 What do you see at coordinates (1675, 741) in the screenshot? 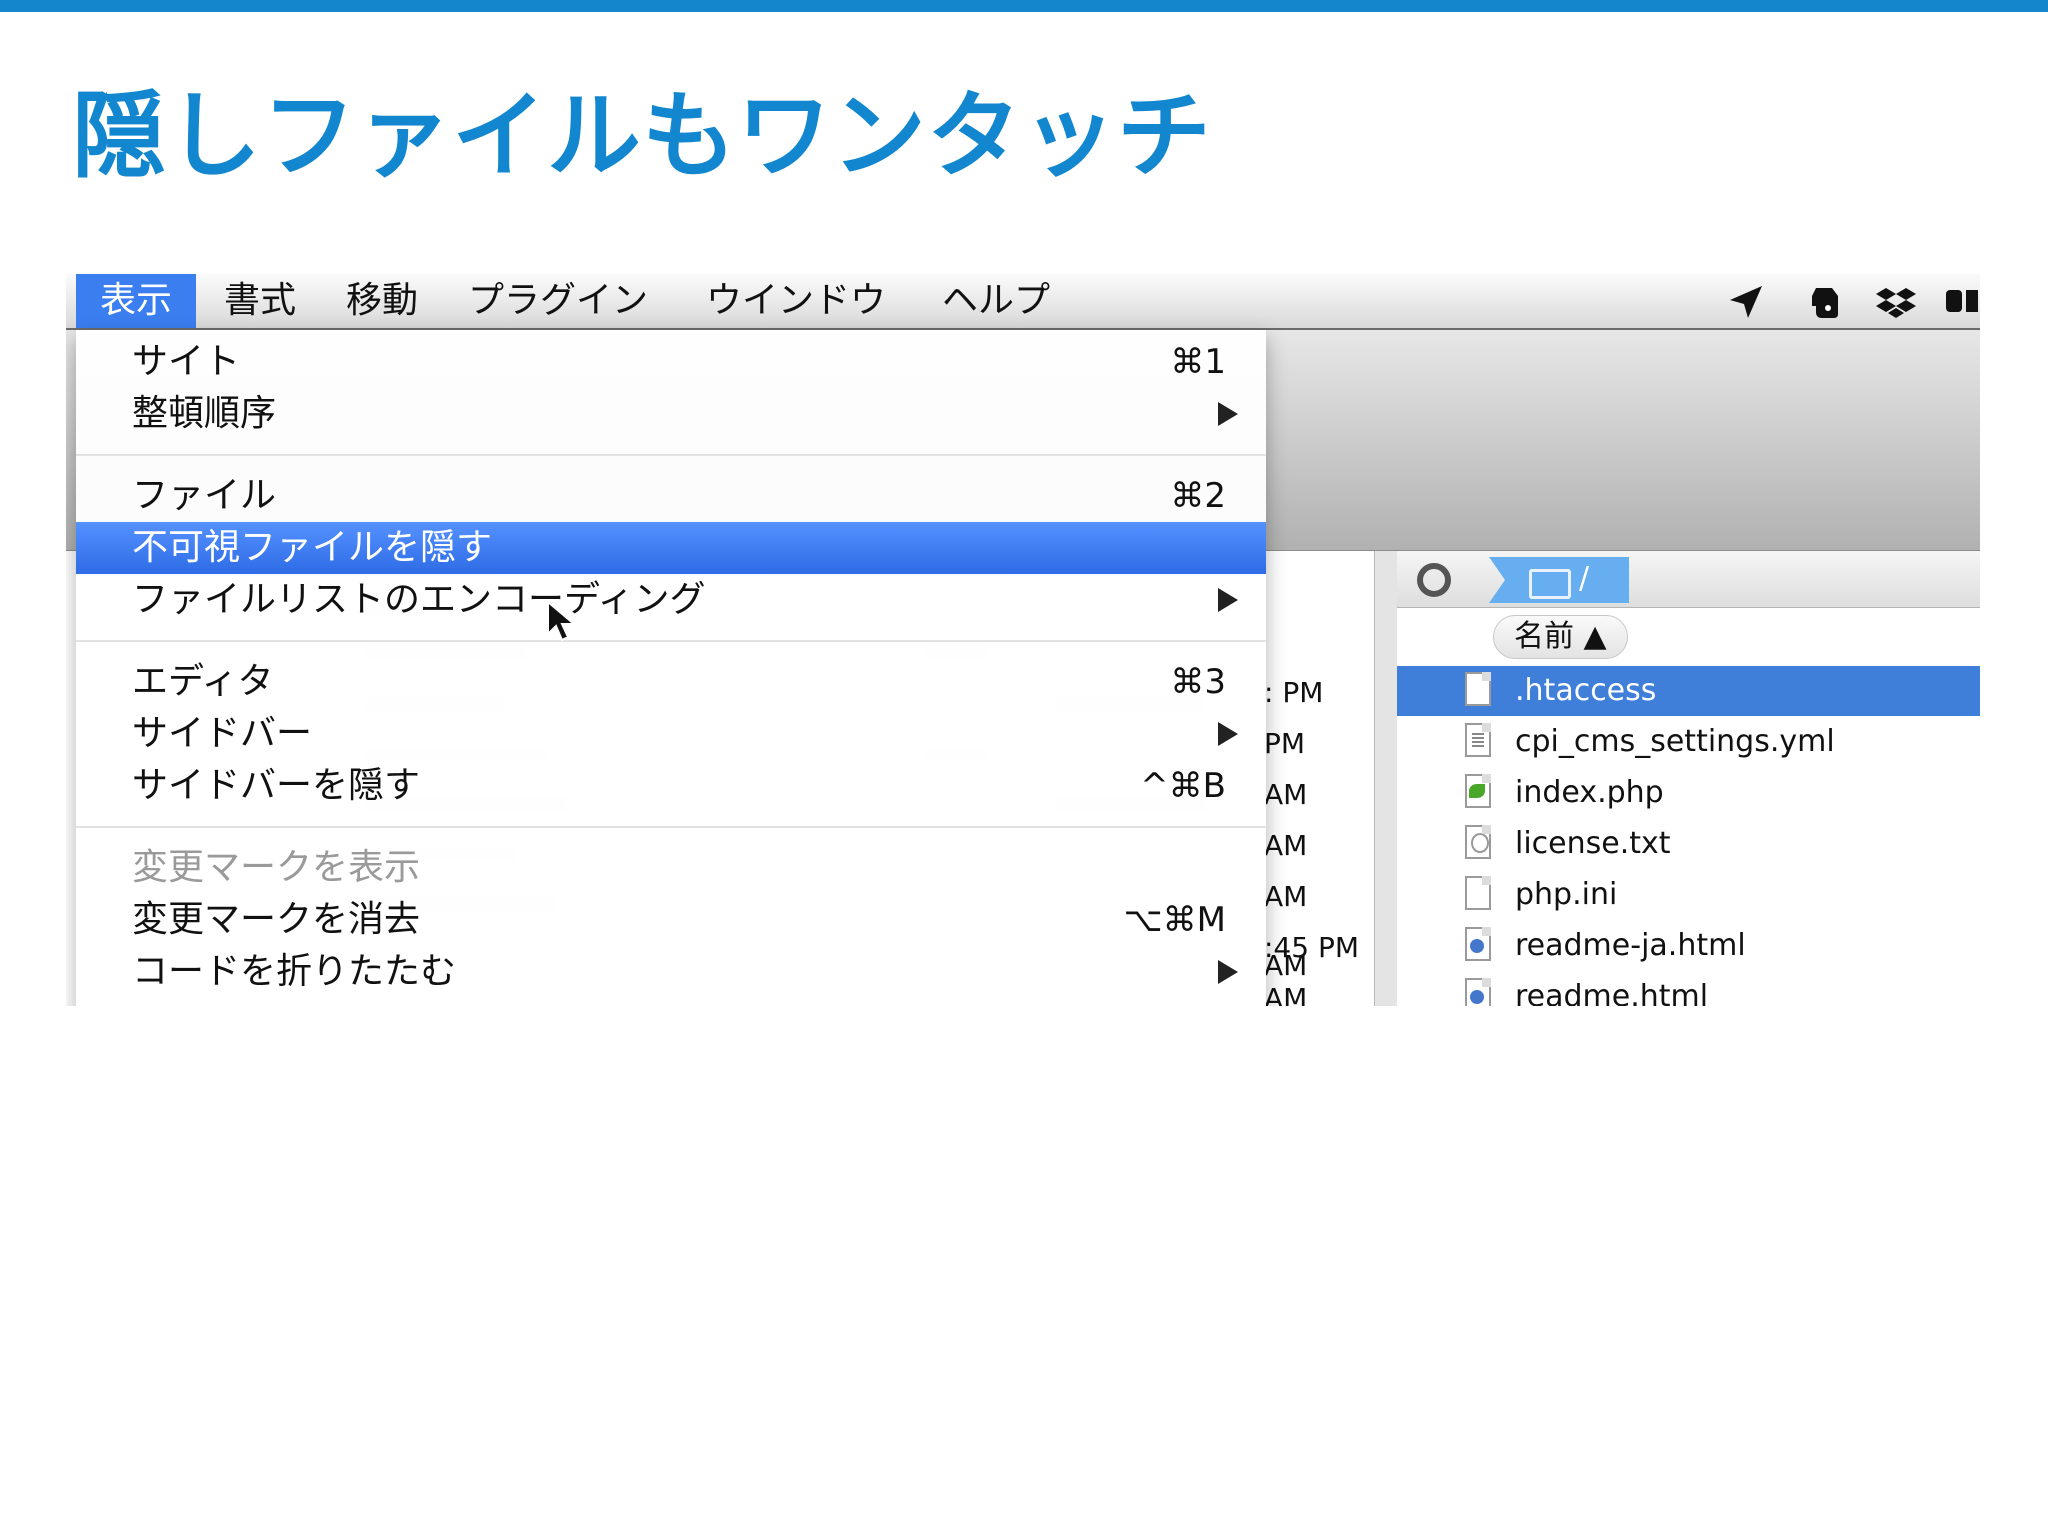
I see `file-name: cpi_cms_settings.yml` at bounding box center [1675, 741].